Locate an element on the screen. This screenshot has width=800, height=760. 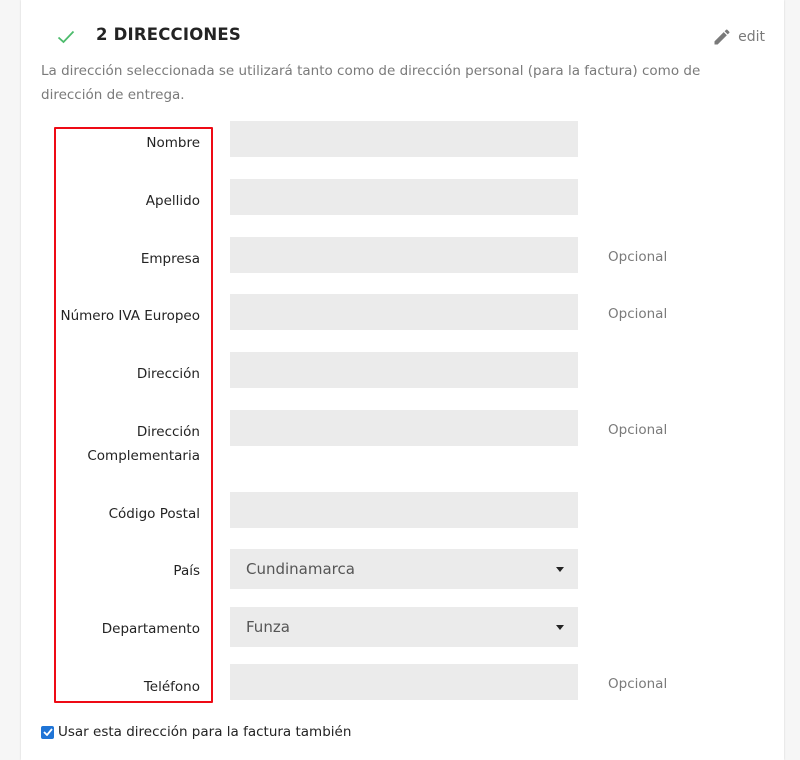
codigo-postal-input is located at coordinates (404, 510).